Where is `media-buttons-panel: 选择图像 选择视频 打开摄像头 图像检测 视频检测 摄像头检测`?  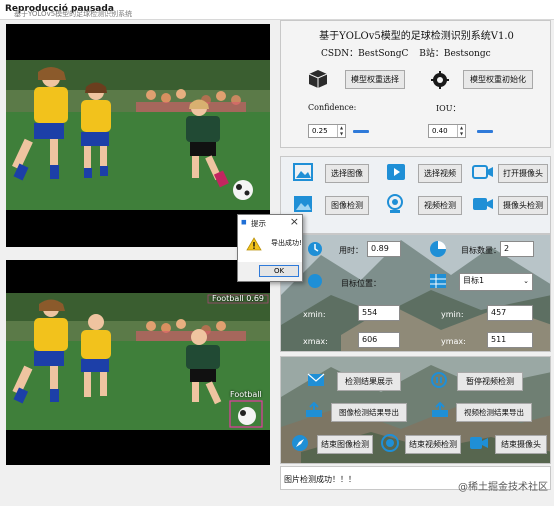 media-buttons-panel: 选择图像 选择视频 打开摄像头 图像检测 视频检测 摄像头检测 is located at coordinates (415, 195).